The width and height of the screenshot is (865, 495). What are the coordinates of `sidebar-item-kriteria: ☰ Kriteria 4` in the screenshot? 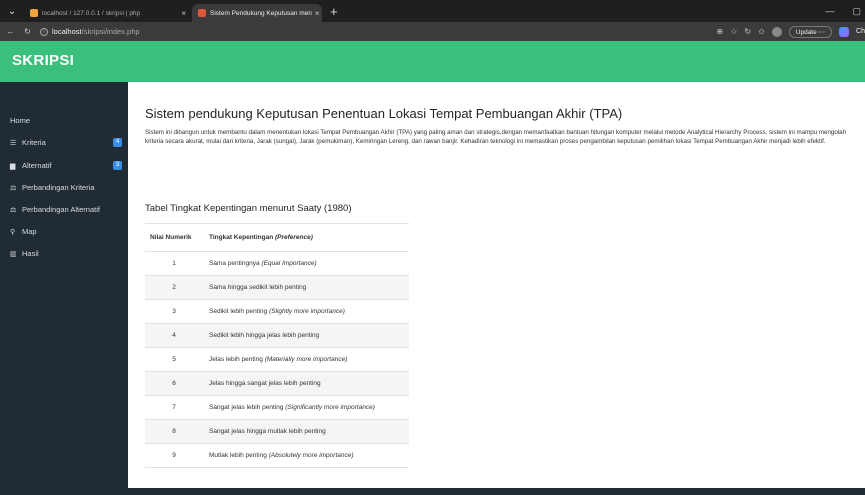 It's located at (66, 142).